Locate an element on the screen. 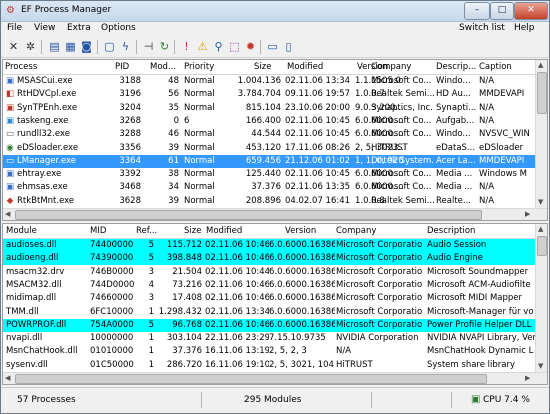 The height and width of the screenshot is (414, 550). pin-icon: ⊣ is located at coordinates (148, 46).